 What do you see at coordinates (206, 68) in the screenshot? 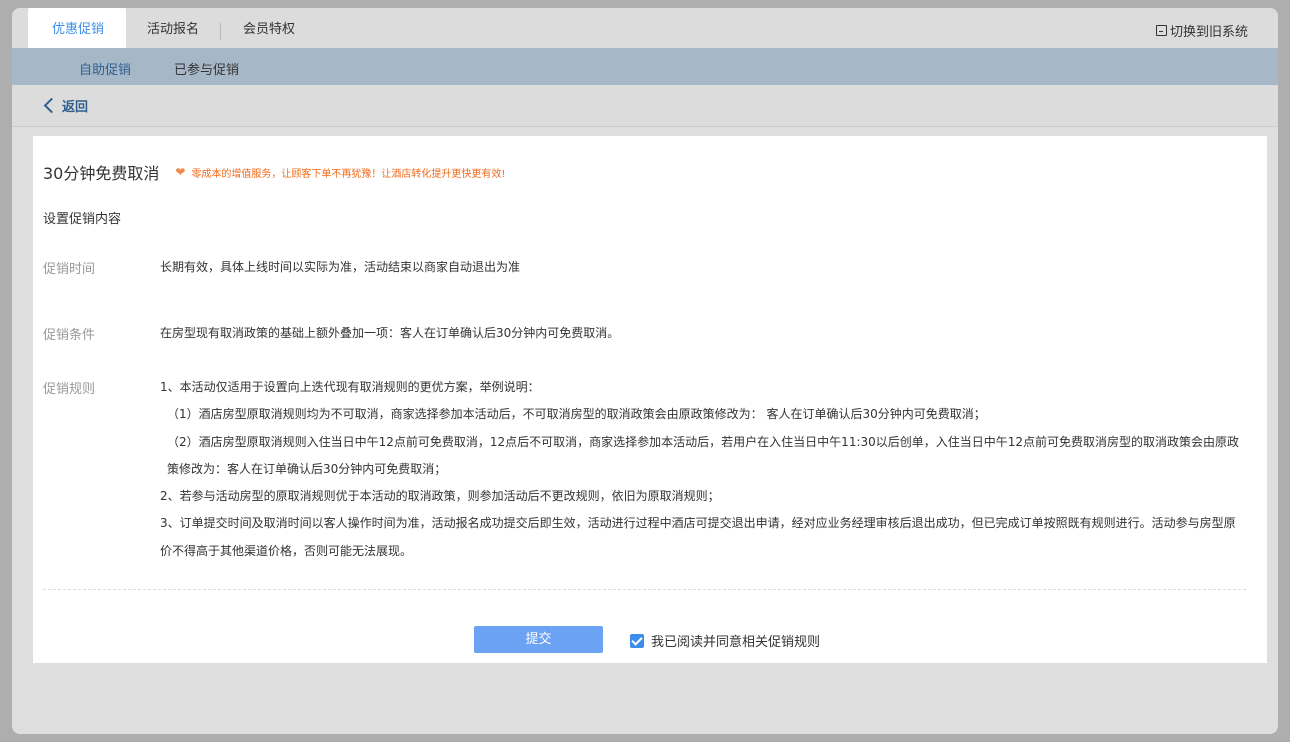
I see `subnav-joined-promotions: 已参与促销` at bounding box center [206, 68].